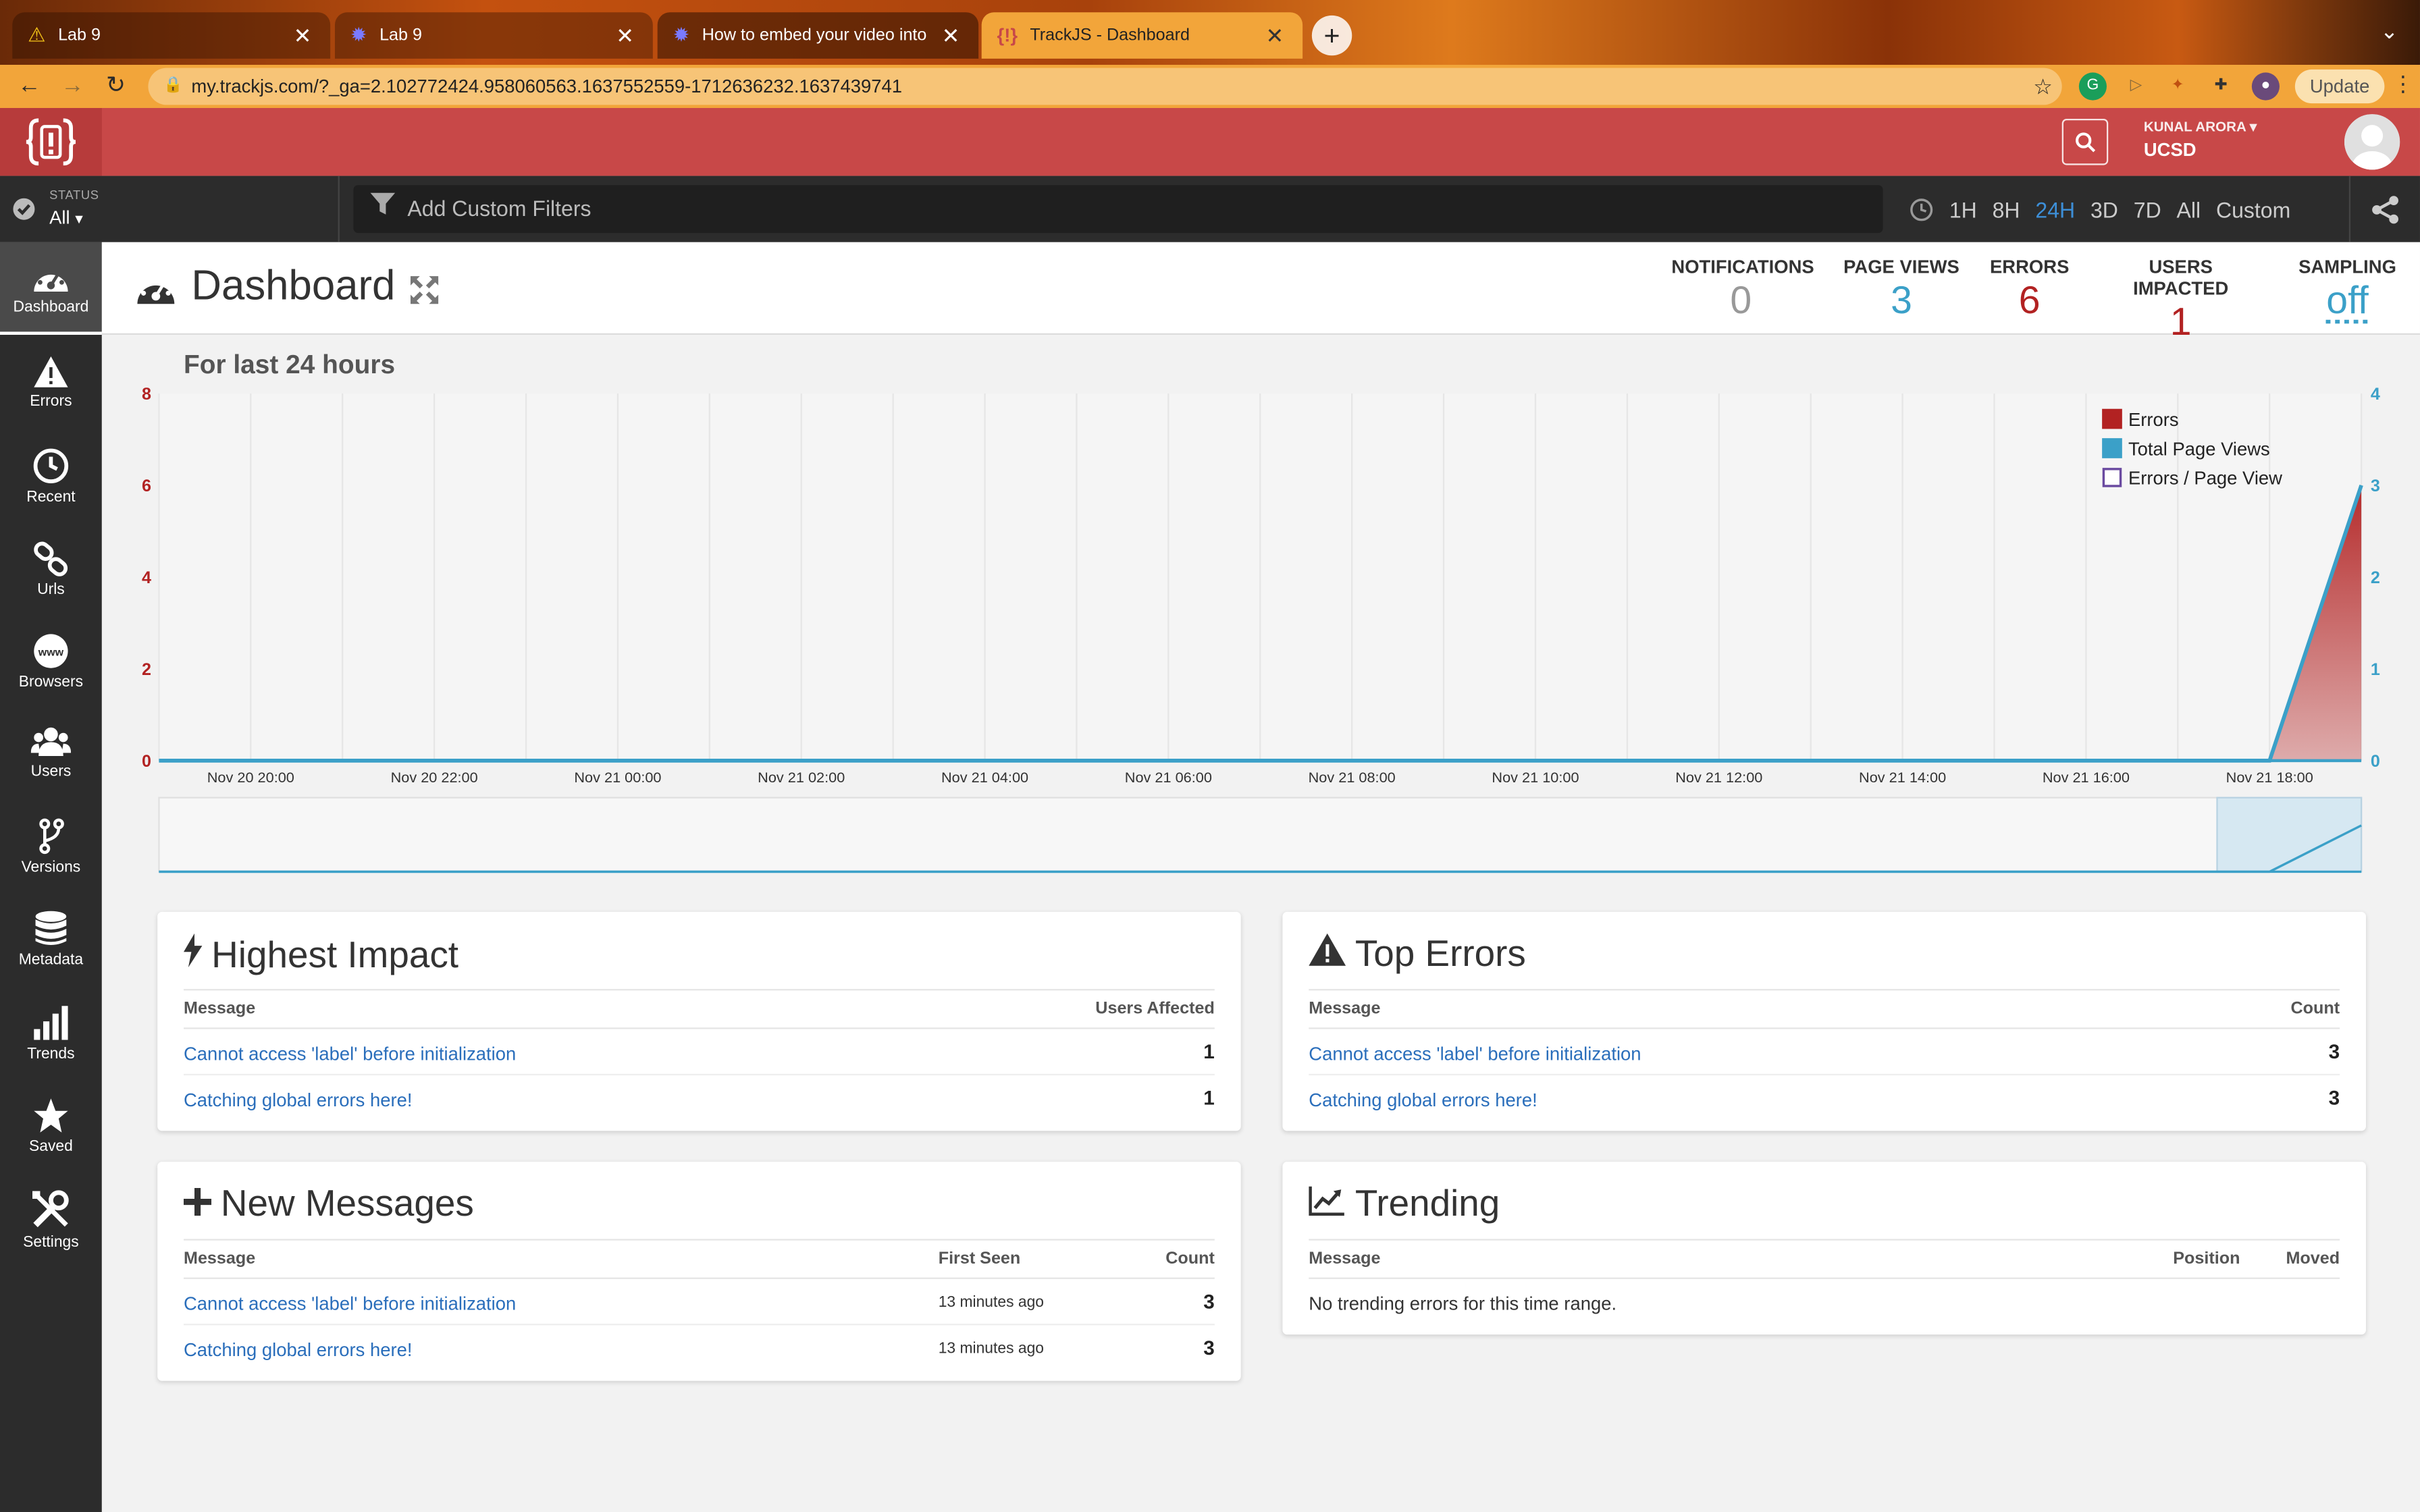 The height and width of the screenshot is (1512, 2420). Describe the element at coordinates (2389, 31) in the screenshot. I see `chevron-down-icon: ⌄` at that location.